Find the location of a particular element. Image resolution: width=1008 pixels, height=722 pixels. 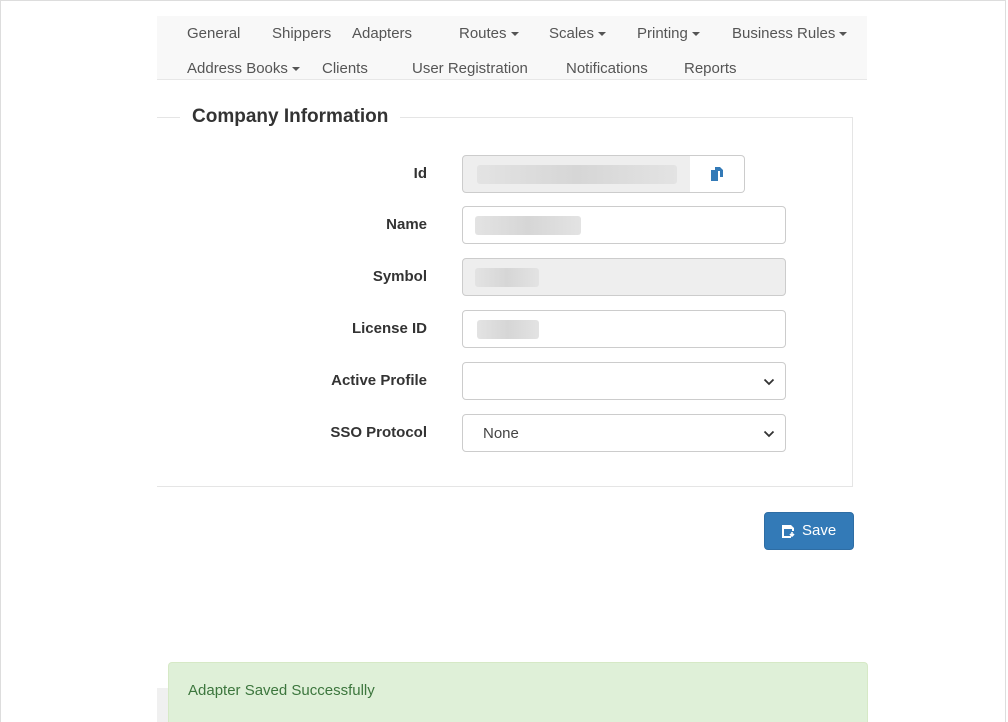

nav-general: General is located at coordinates (213, 34).